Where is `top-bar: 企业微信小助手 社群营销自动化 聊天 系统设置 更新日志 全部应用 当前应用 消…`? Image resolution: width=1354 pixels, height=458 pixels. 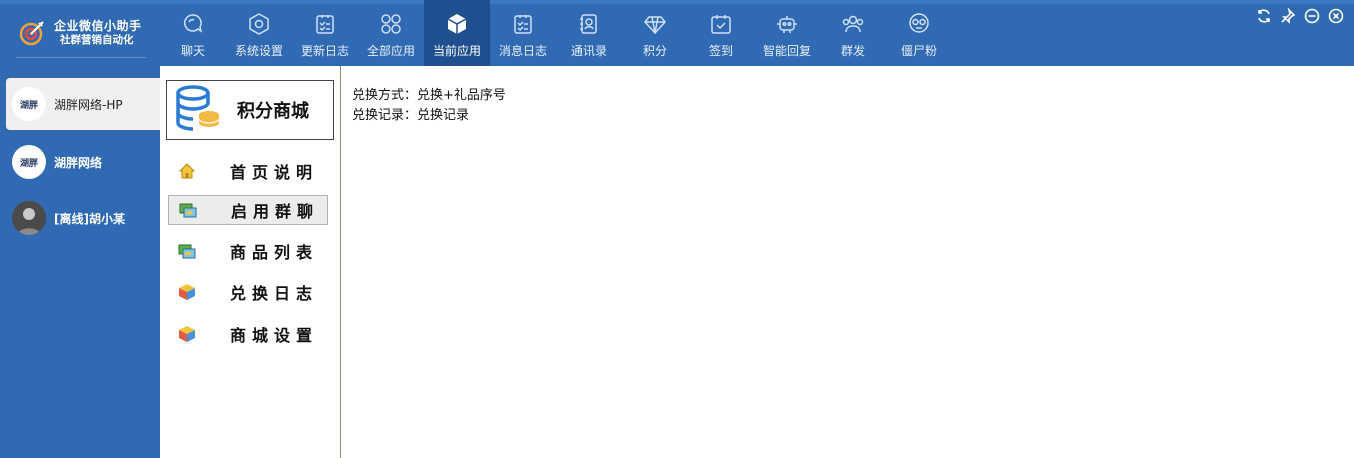
top-bar: 企业微信小助手 社群营销自动化 聊天 系统设置 更新日志 全部应用 当前应用 消… is located at coordinates (677, 33).